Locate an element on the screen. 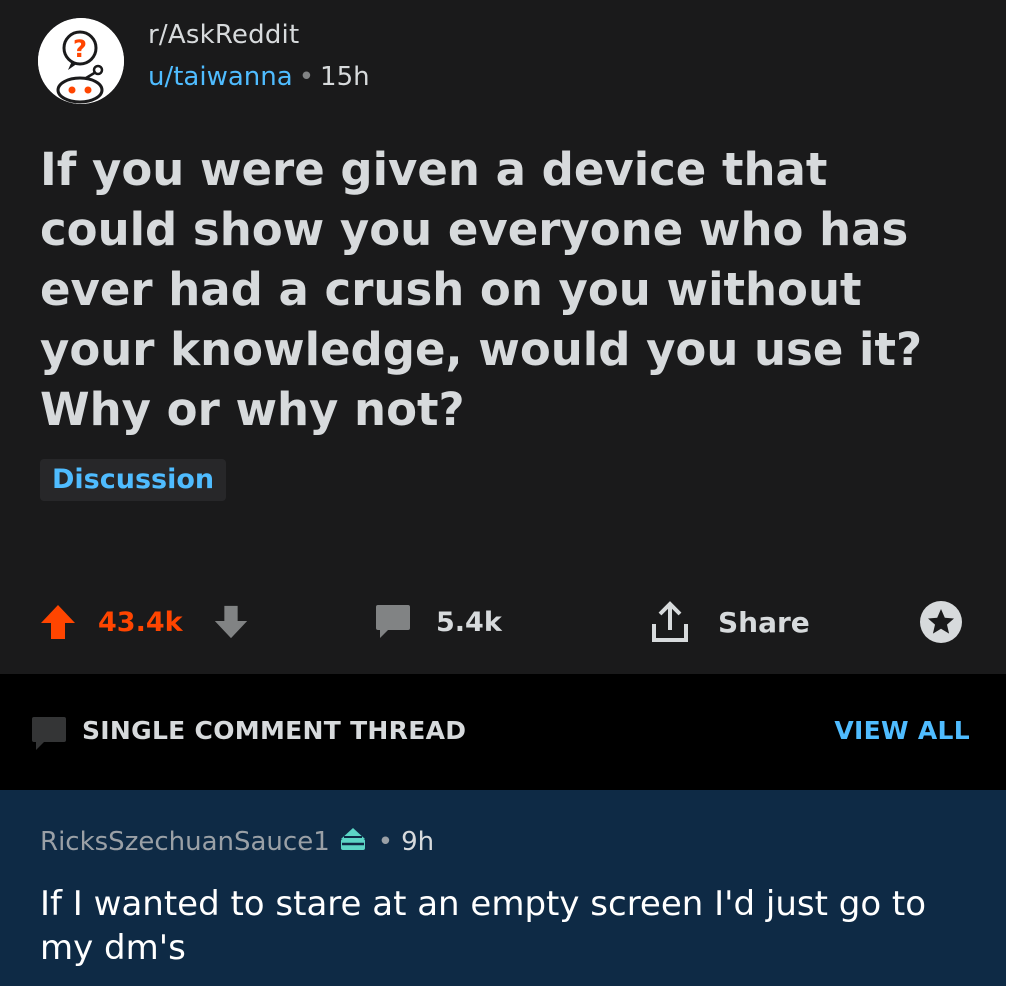 The height and width of the screenshot is (986, 1024). comments-button is located at coordinates (393, 622).